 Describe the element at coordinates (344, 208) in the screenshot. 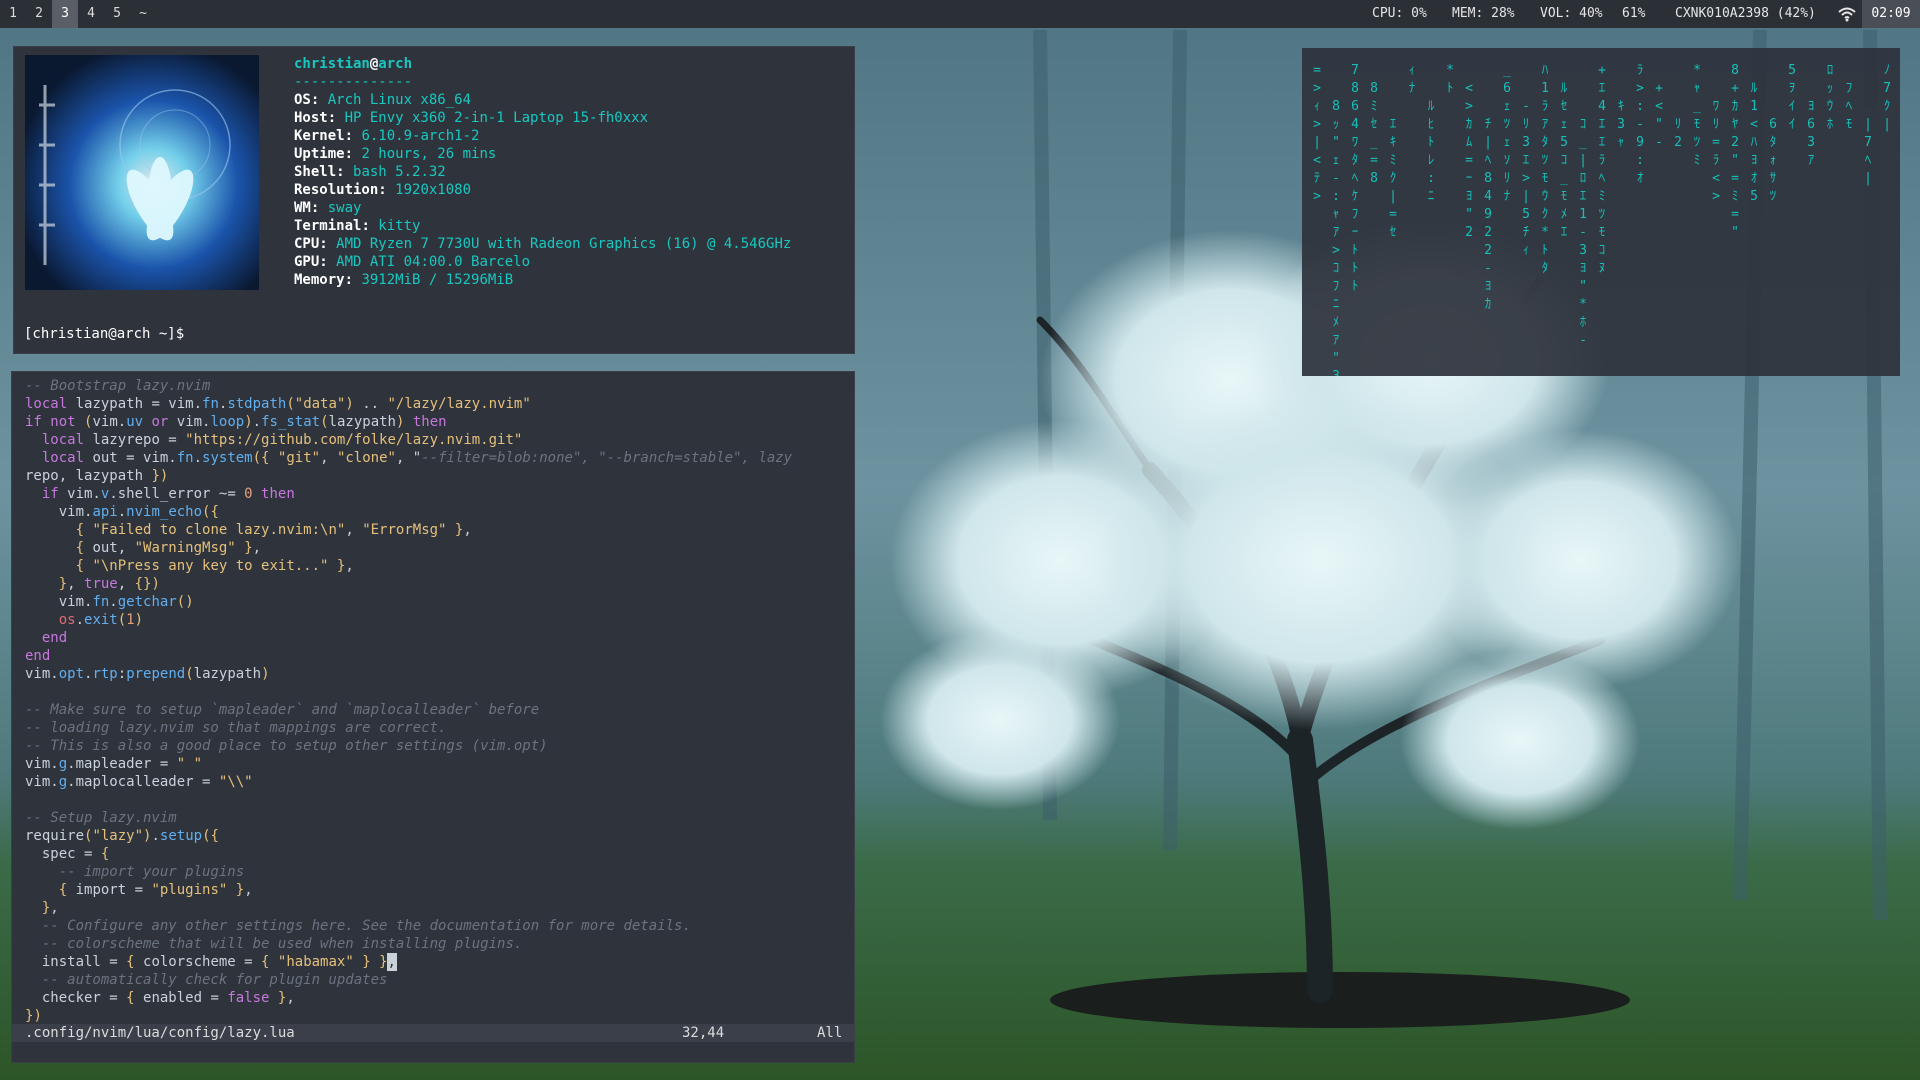

I see `fetch-value: sway` at that location.